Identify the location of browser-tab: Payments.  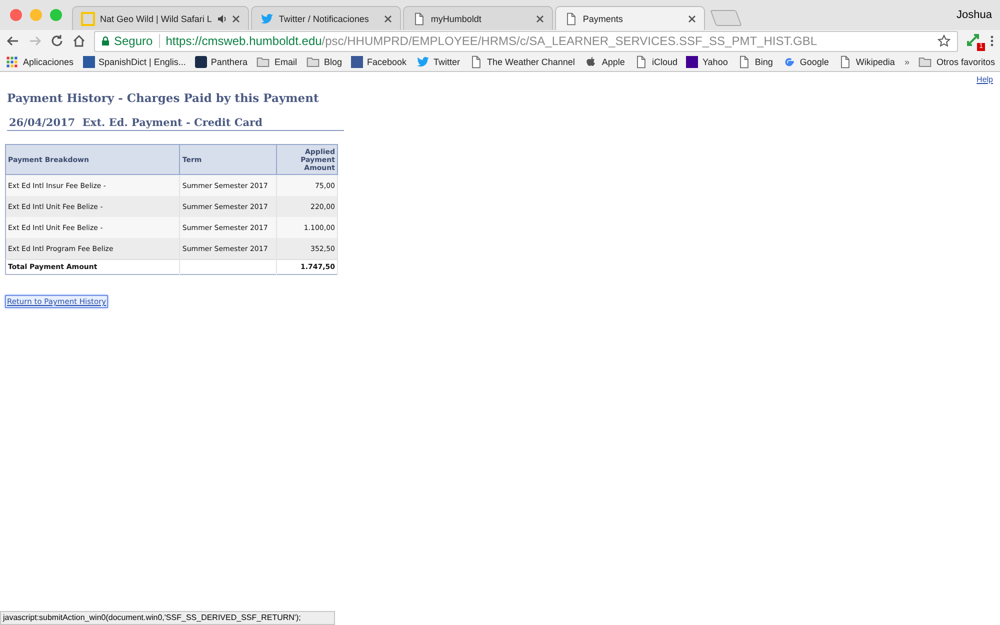
(629, 18).